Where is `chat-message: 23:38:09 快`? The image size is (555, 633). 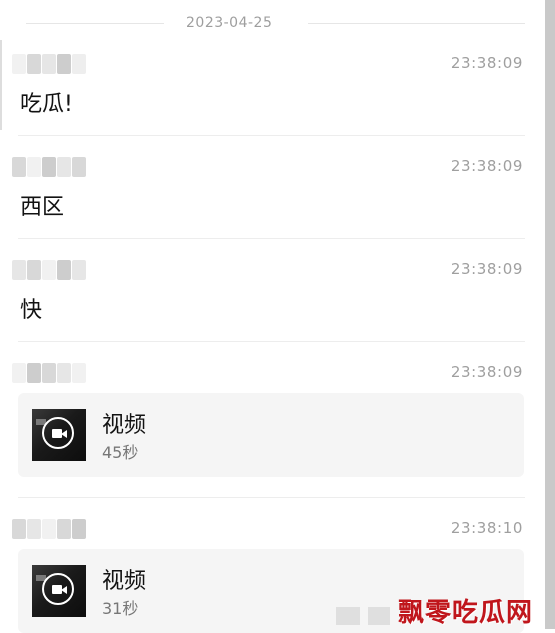
chat-message: 23:38:09 快 is located at coordinates (272, 299).